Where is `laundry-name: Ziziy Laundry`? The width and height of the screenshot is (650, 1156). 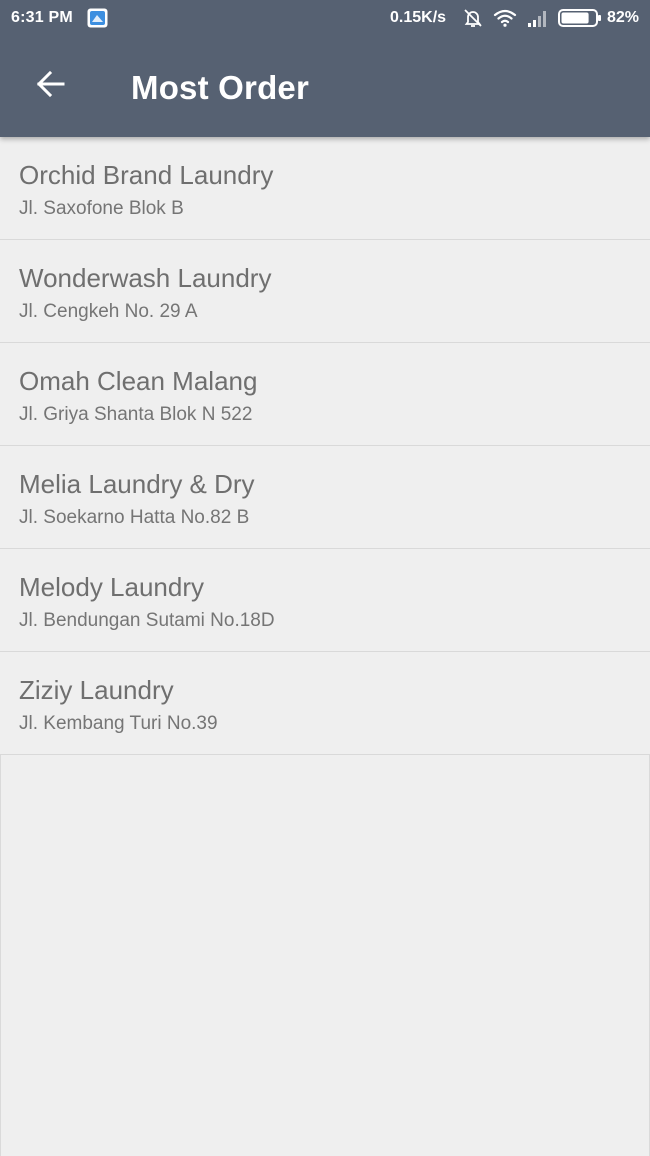 laundry-name: Ziziy Laundry is located at coordinates (96, 690).